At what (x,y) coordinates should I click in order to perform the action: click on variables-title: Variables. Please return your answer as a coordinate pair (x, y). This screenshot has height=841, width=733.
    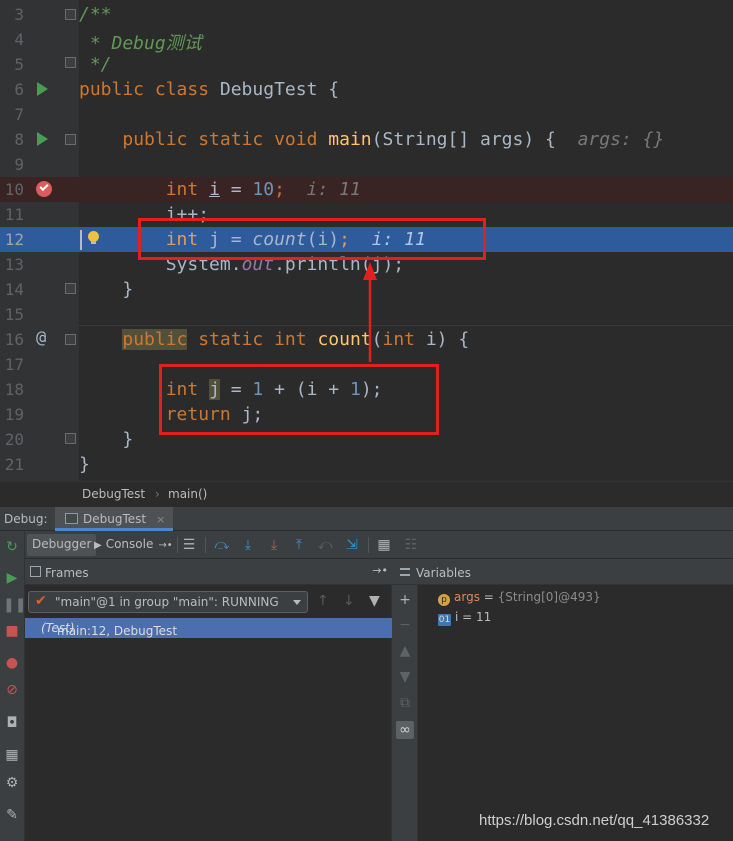
    Looking at the image, I should click on (443, 573).